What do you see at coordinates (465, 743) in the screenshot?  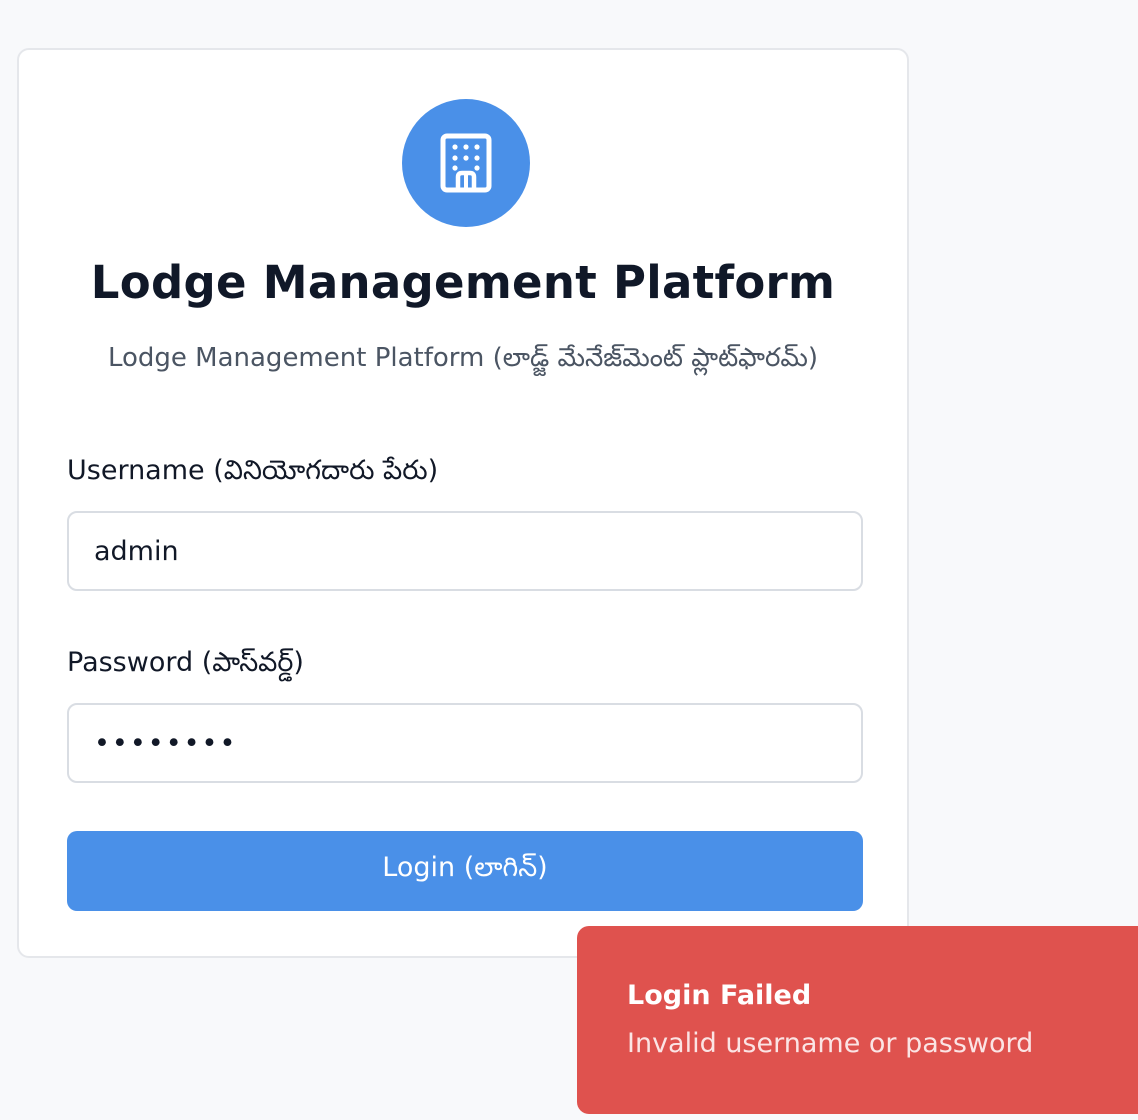 I see `password-input` at bounding box center [465, 743].